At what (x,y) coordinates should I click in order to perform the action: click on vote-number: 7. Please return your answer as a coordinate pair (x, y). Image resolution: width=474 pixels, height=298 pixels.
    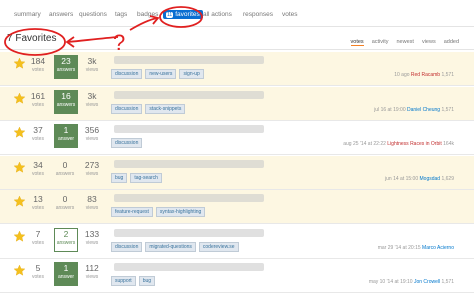
    Looking at the image, I should click on (38, 233).